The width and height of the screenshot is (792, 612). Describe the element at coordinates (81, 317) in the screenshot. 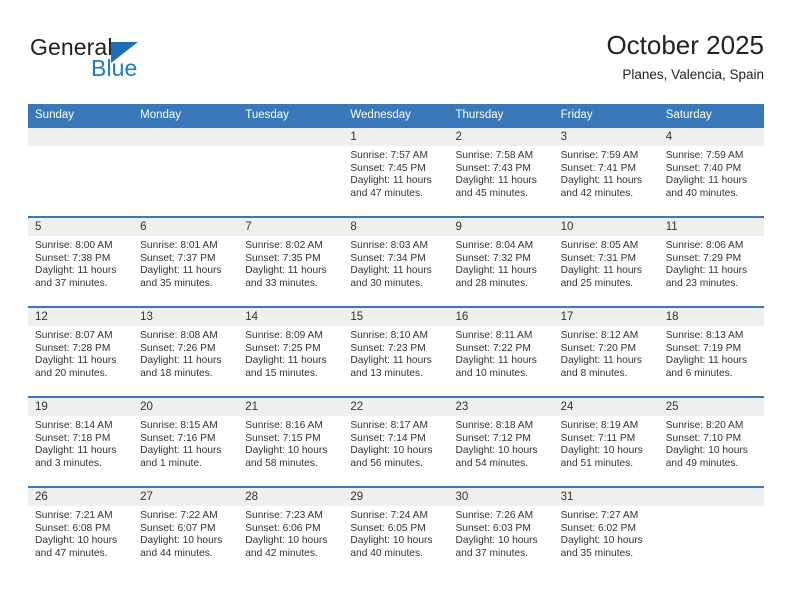

I see `day-number: 12` at that location.